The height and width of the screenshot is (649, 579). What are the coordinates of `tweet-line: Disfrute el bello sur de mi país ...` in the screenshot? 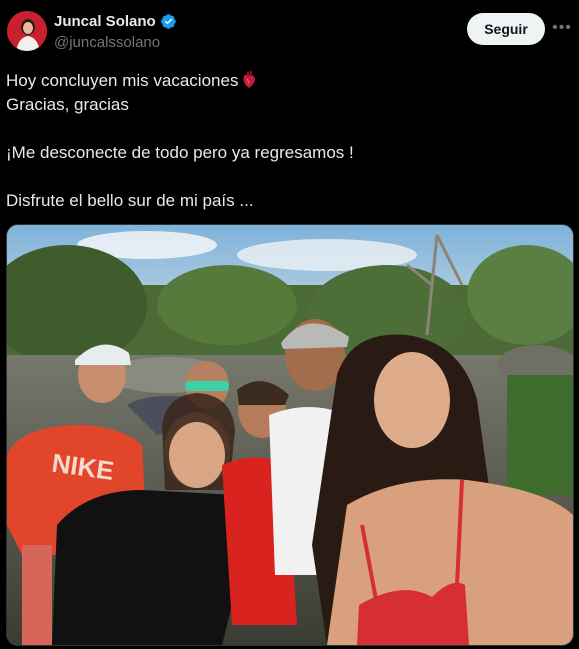 It's located at (130, 200).